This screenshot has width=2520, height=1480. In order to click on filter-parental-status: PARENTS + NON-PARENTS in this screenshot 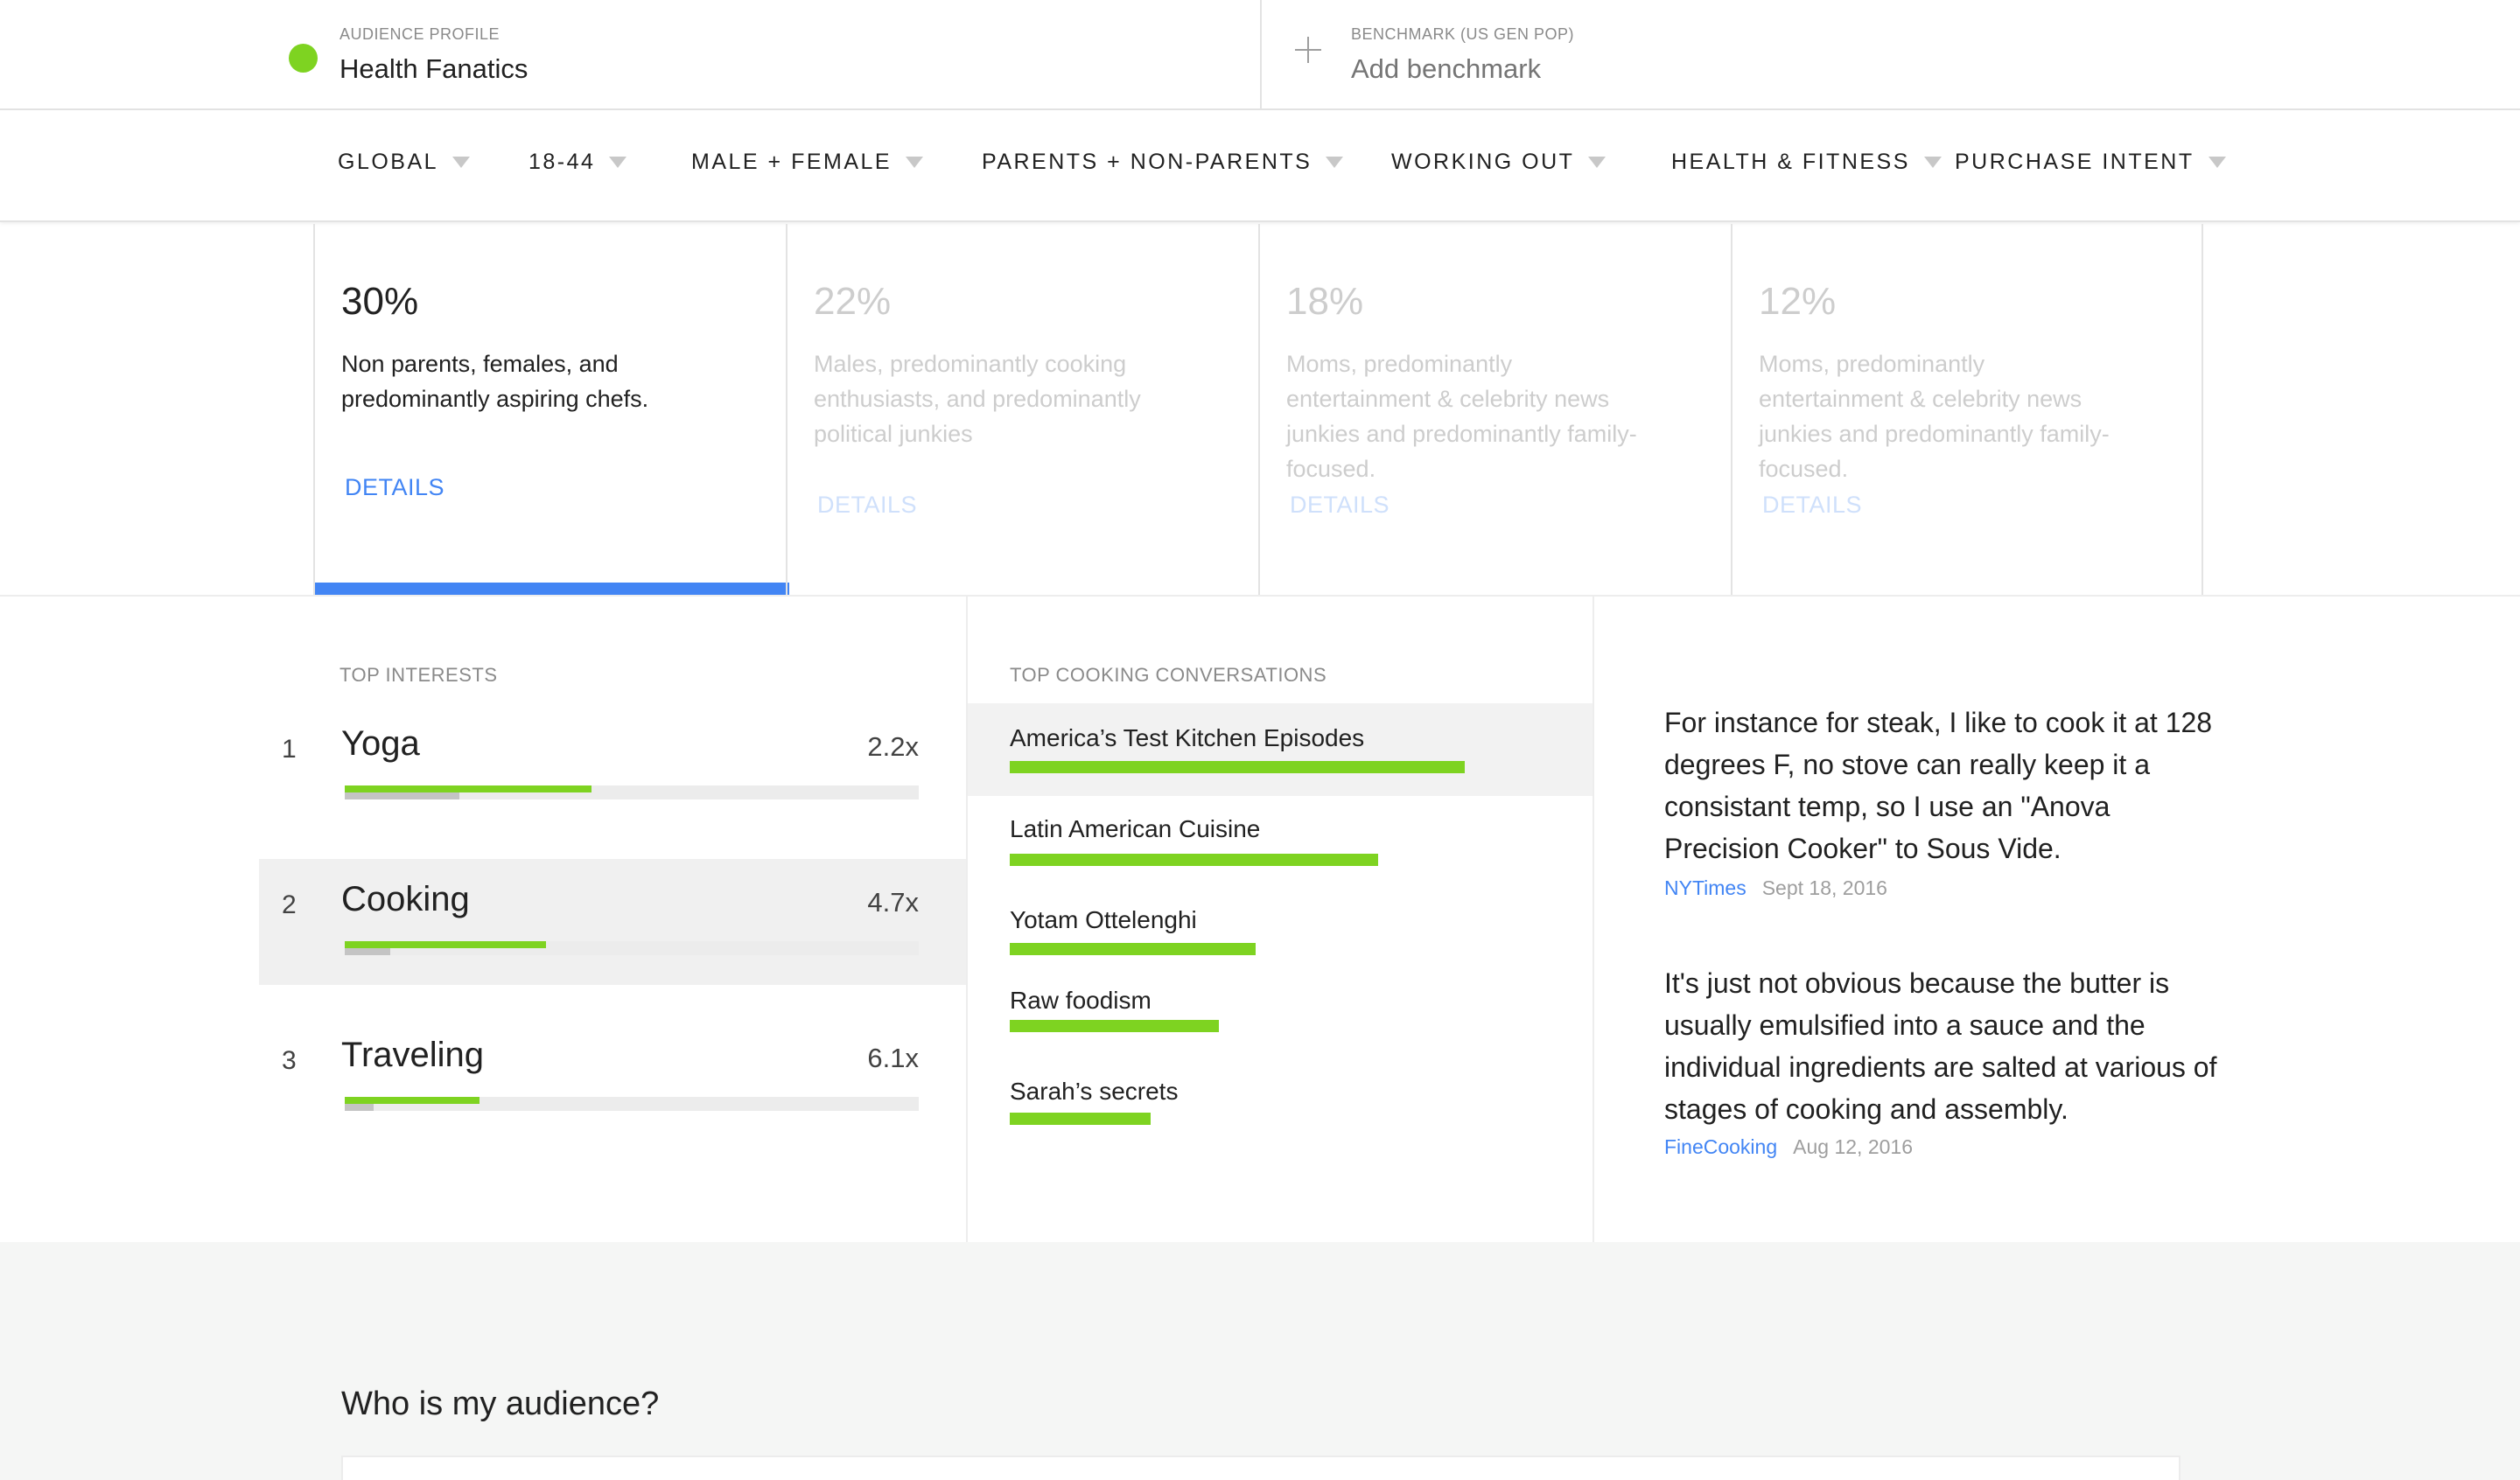, I will do `click(1163, 162)`.